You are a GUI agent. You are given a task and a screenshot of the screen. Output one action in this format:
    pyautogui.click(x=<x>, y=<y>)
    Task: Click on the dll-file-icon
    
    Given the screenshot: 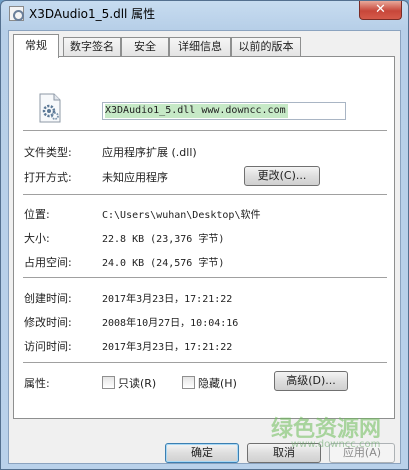 What is the action you would take?
    pyautogui.click(x=16, y=13)
    